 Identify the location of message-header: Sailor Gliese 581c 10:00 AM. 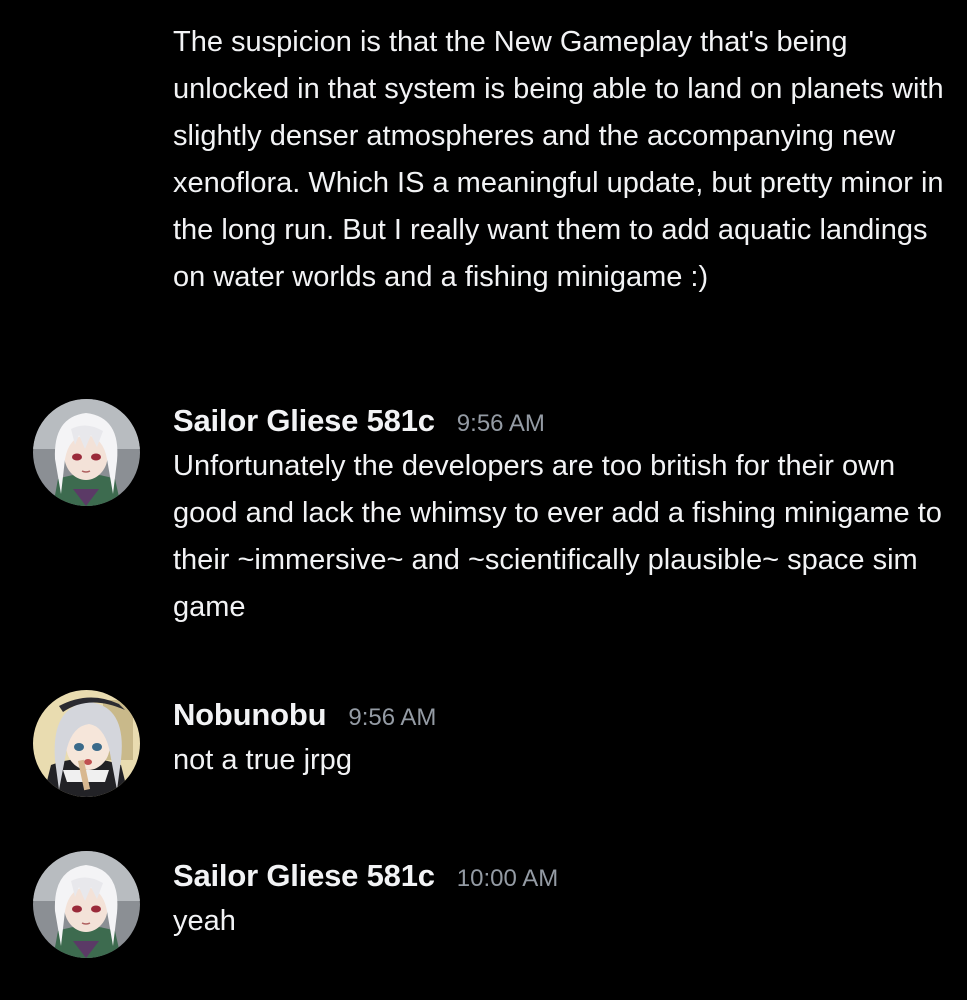
(365, 878).